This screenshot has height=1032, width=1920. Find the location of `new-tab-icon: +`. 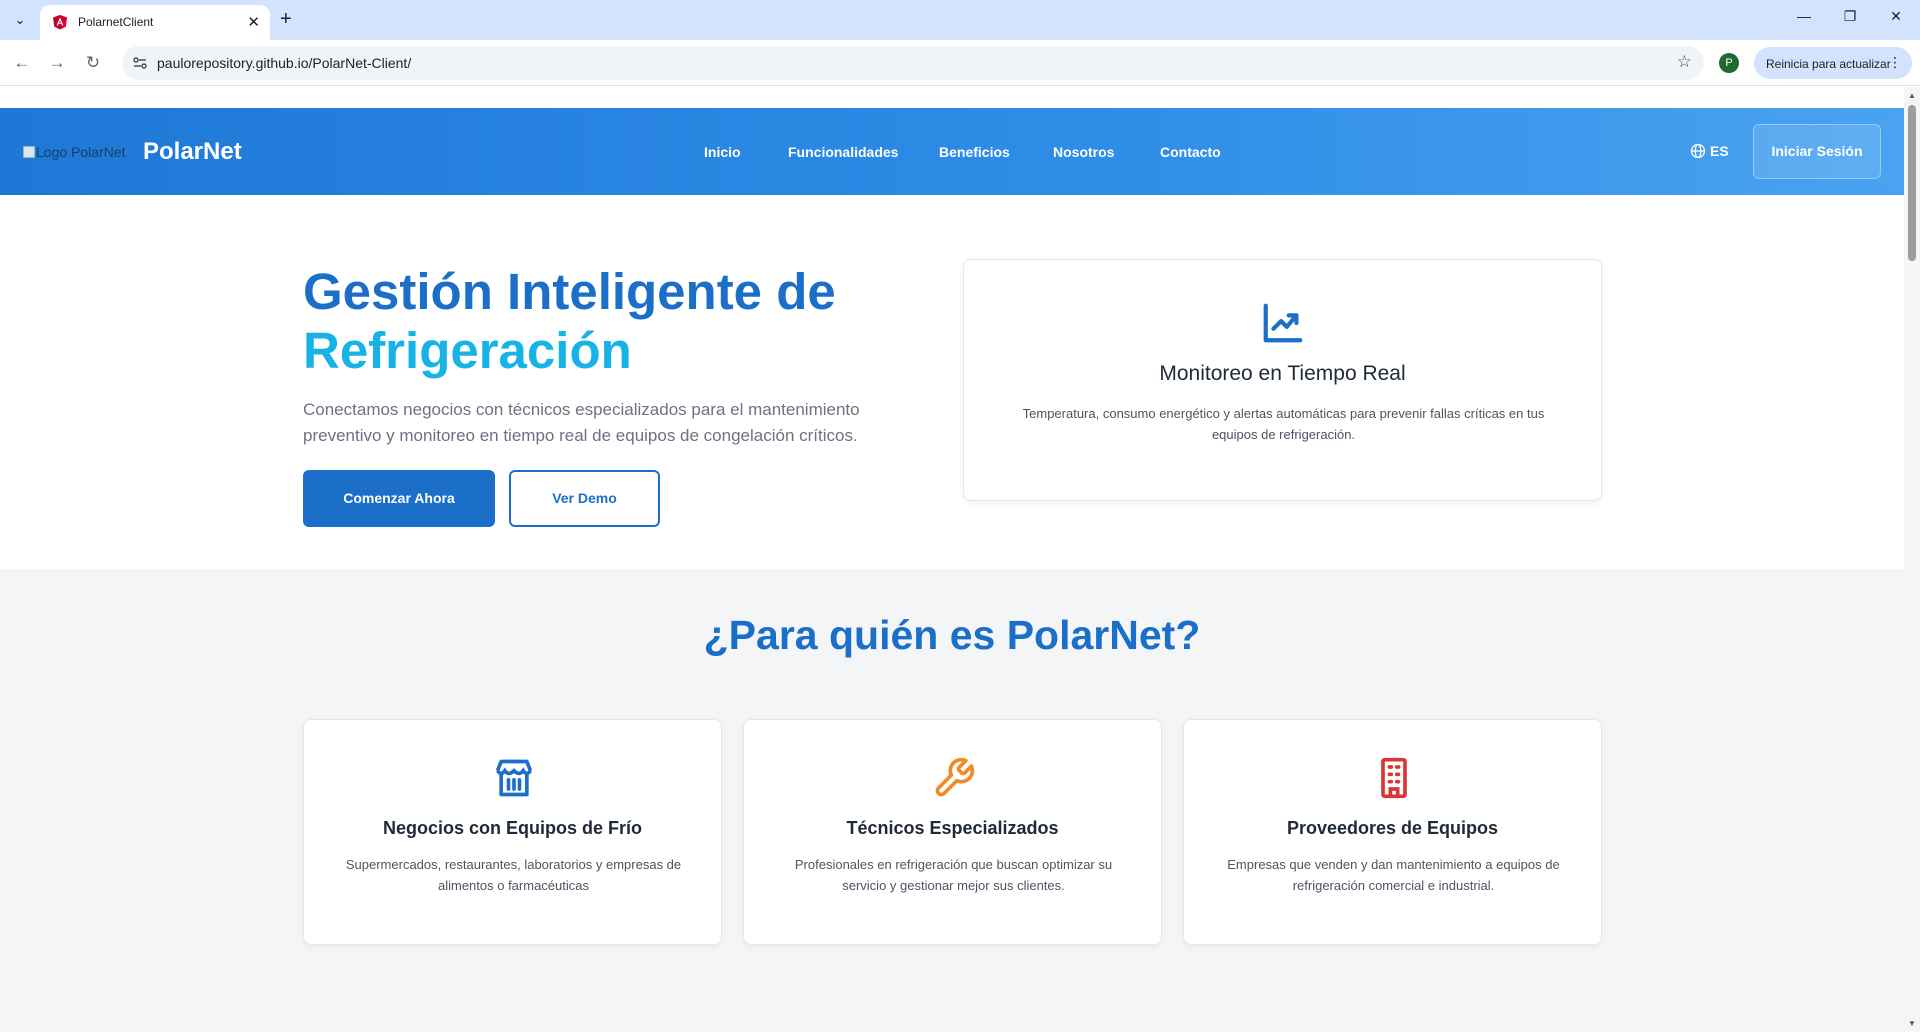

new-tab-icon: + is located at coordinates (286, 19).